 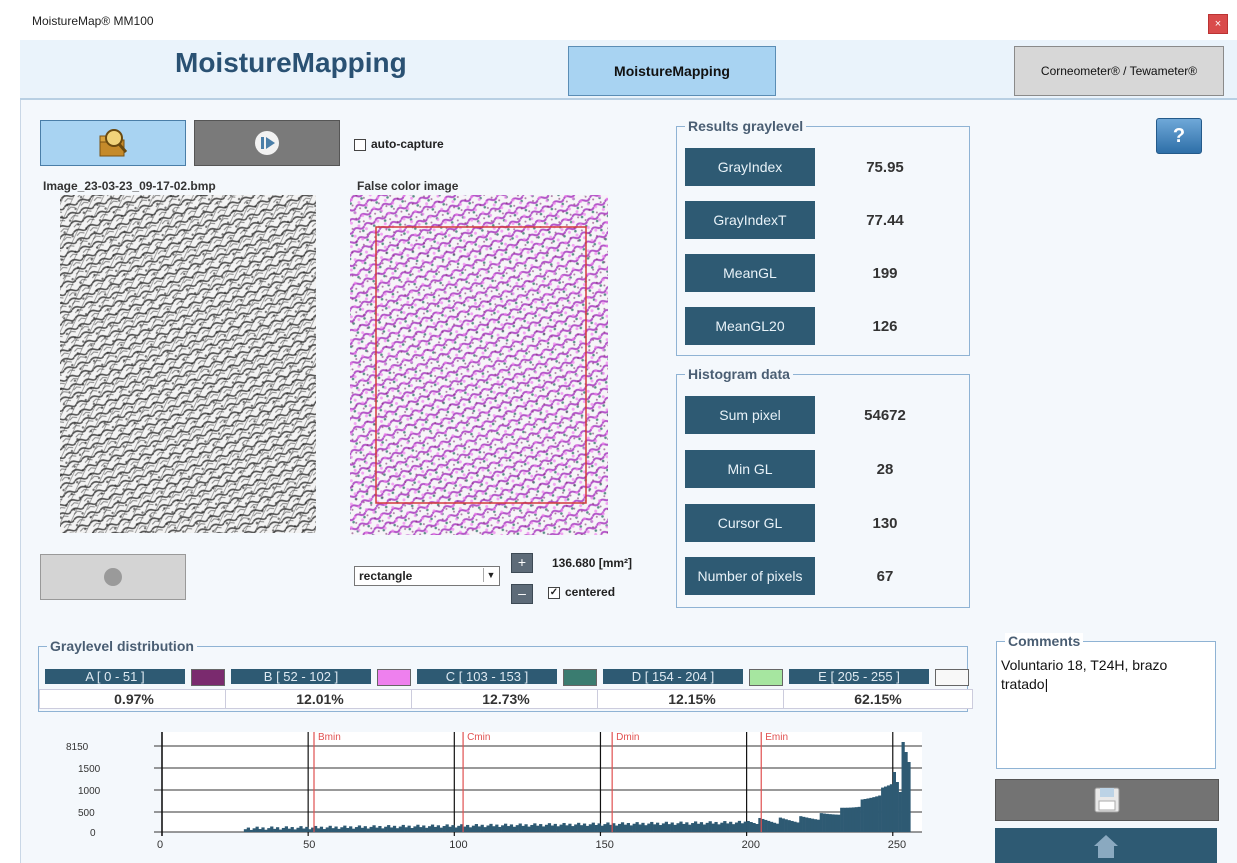 I want to click on title-bar, so click(x=628, y=20).